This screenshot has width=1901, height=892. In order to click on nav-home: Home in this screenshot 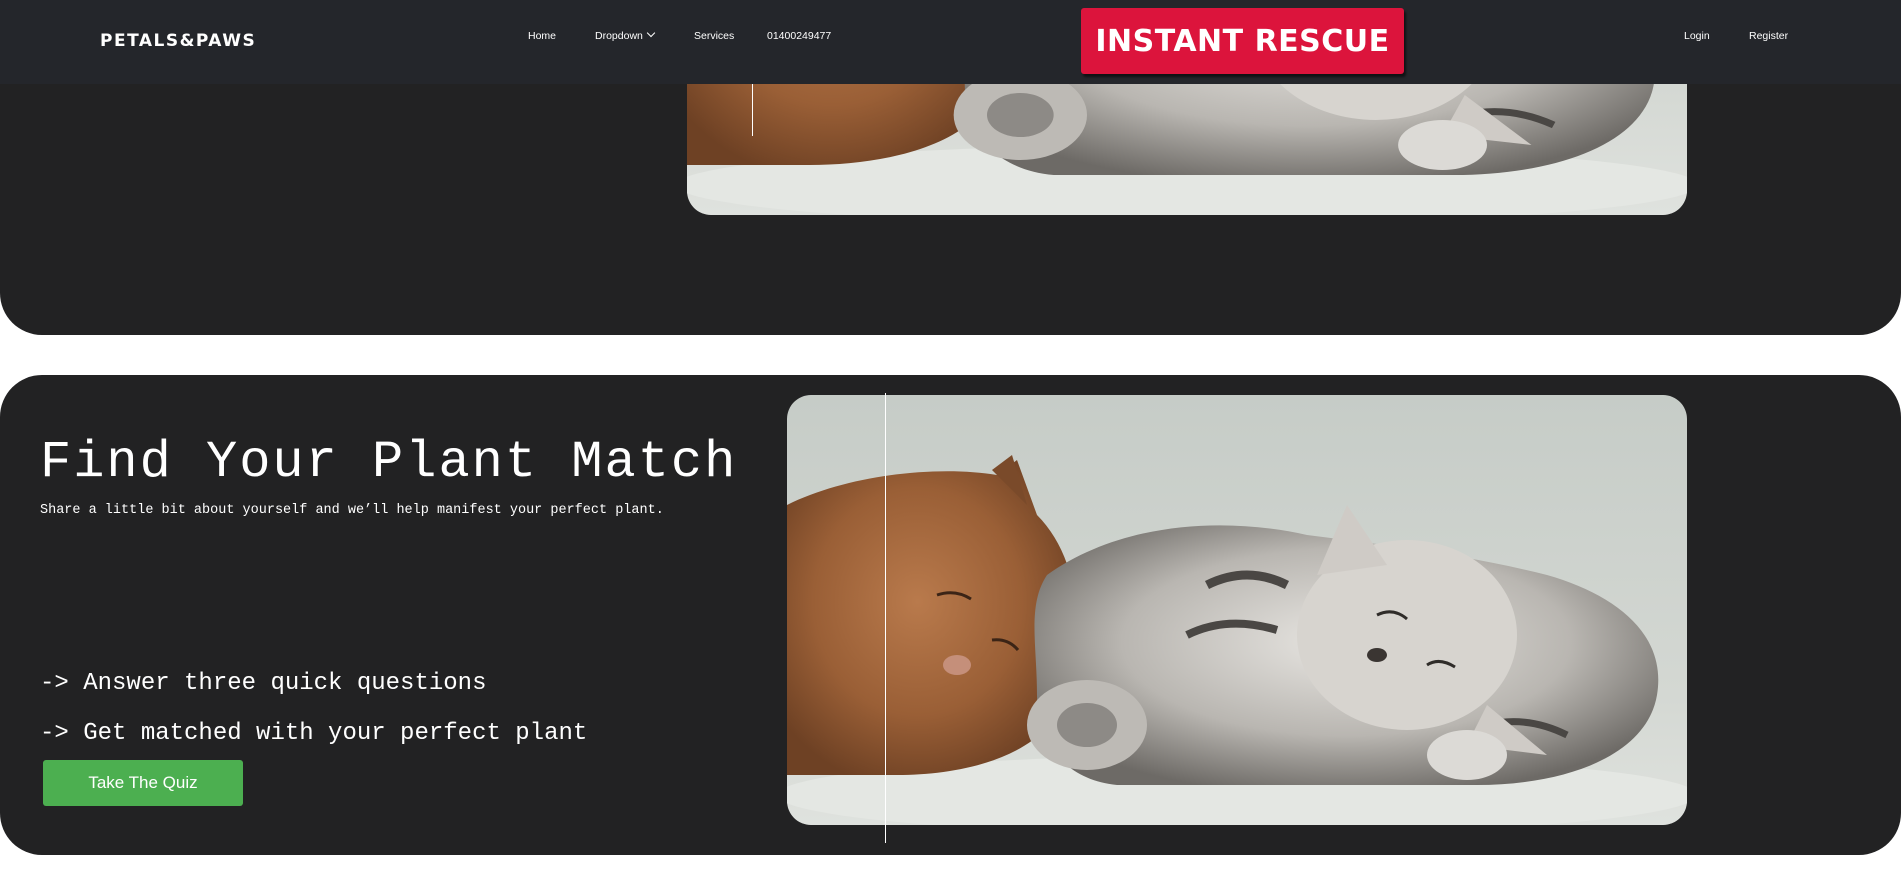, I will do `click(542, 36)`.